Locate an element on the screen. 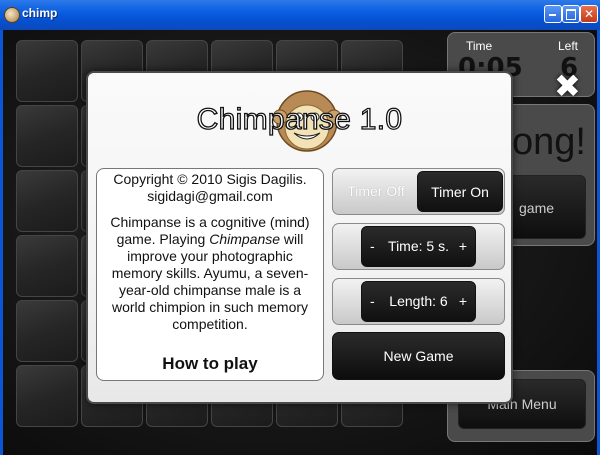 Image resolution: width=600 pixels, height=455 pixels. app-icon is located at coordinates (12, 15).